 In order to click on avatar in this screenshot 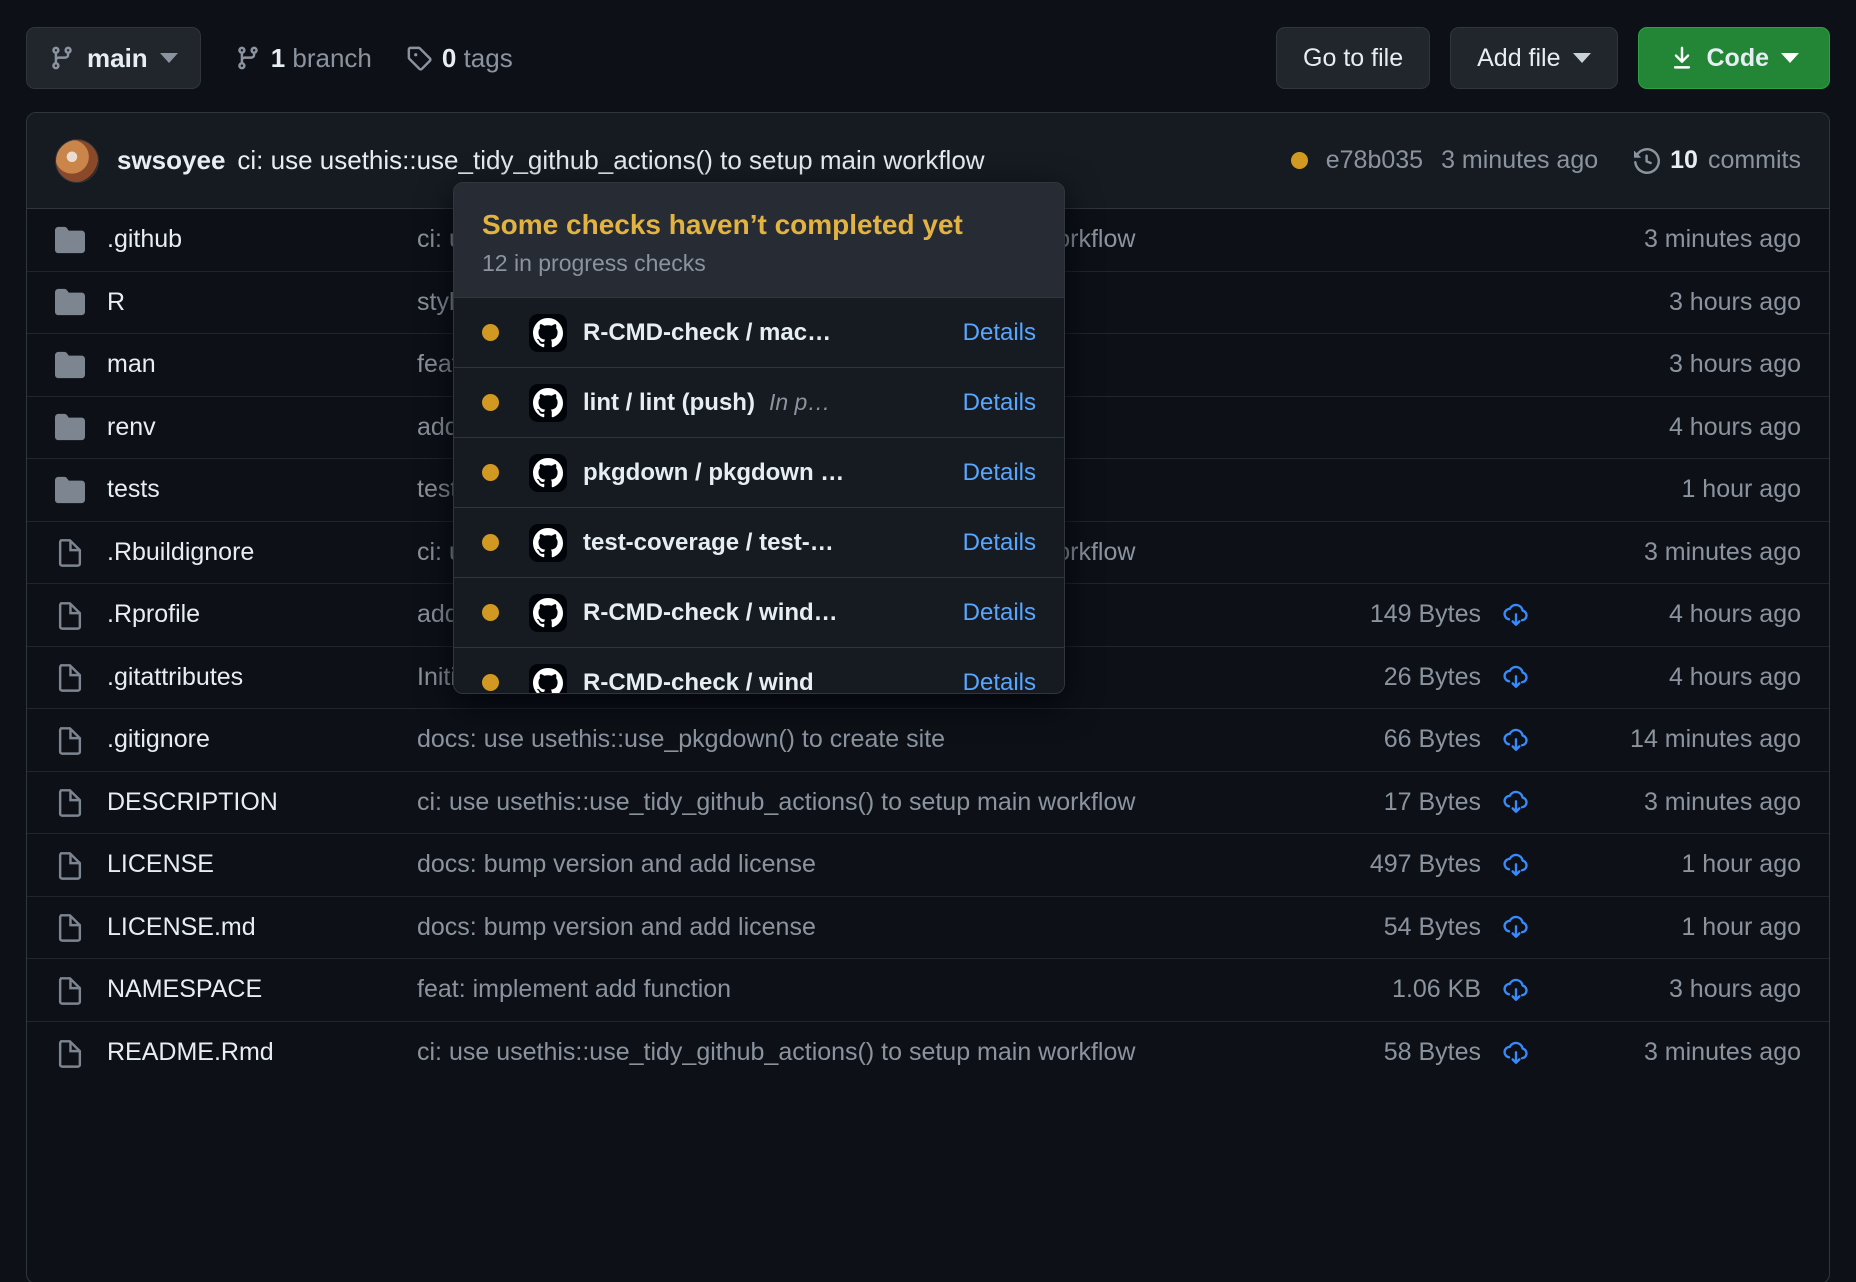, I will do `click(77, 160)`.